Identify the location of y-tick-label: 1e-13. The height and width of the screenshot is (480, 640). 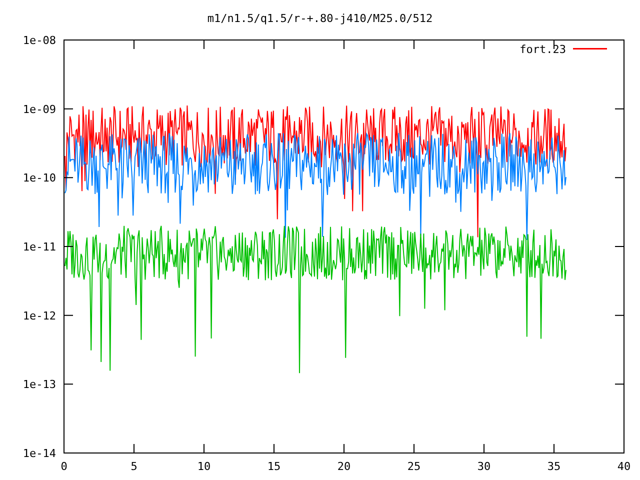
(39, 385).